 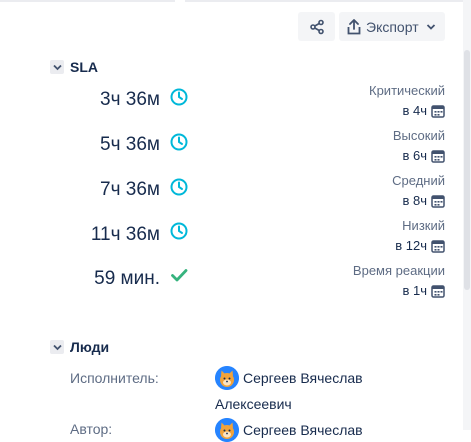 I want to click on share-button, so click(x=316, y=26).